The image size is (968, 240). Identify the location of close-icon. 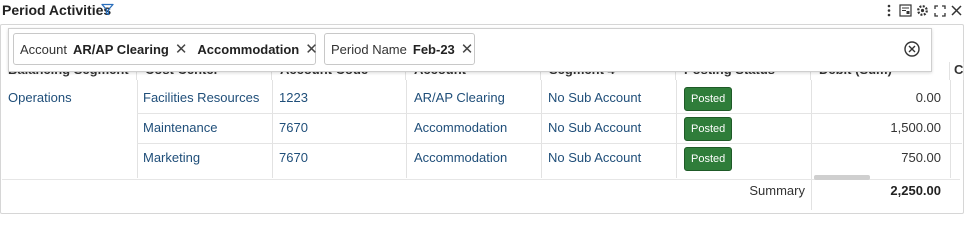
(956, 10).